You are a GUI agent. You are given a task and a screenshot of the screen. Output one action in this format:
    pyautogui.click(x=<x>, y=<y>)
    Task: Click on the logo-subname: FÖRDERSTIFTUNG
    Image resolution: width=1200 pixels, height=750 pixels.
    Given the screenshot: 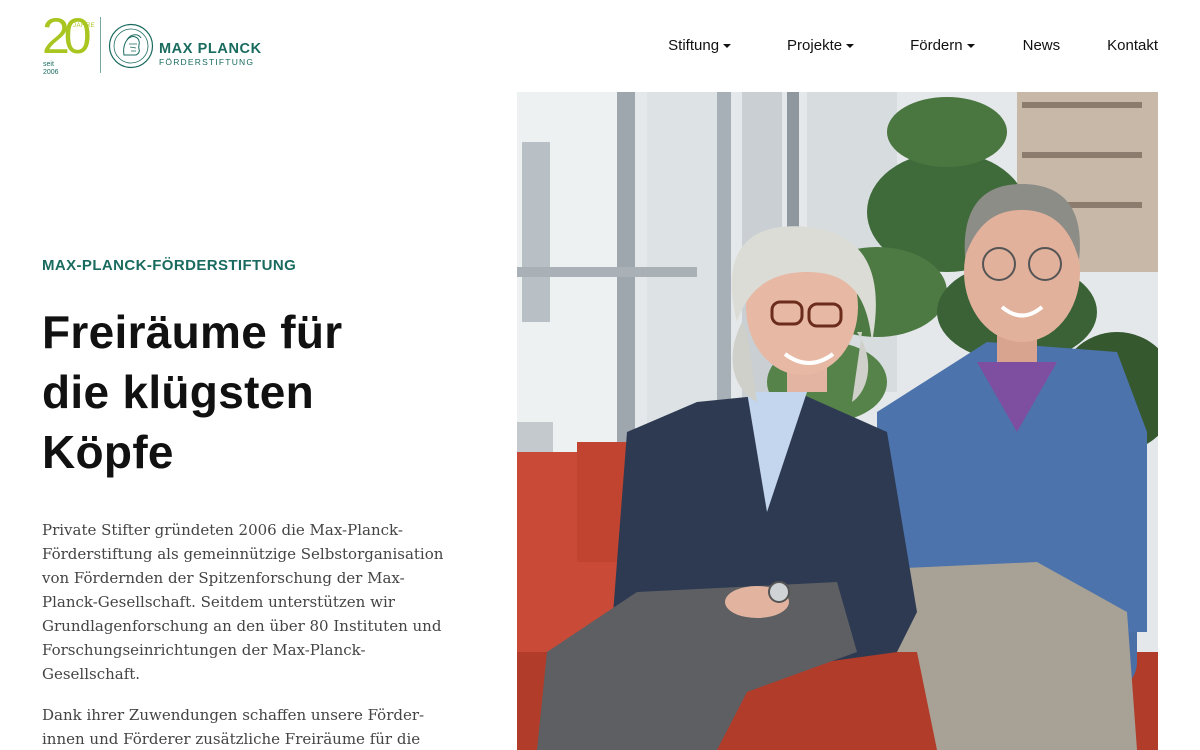 What is the action you would take?
    pyautogui.click(x=207, y=62)
    